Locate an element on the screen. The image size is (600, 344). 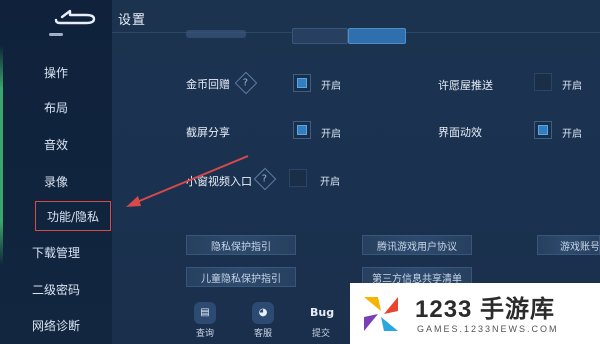
sidebar-item-secondary-password: 二级密码 is located at coordinates (56, 289).